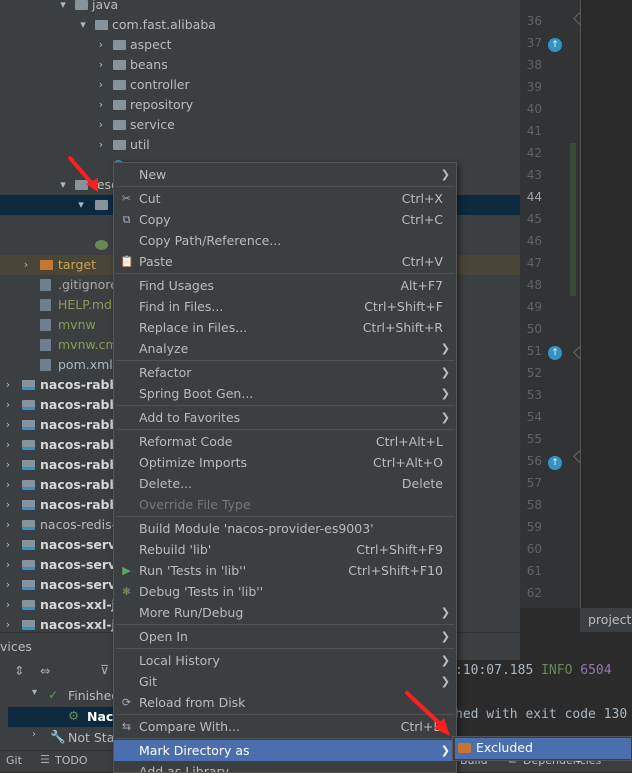 The image size is (632, 773). Describe the element at coordinates (60, 696) in the screenshot. I see `finished-item: ▾ ✓ Finished` at that location.